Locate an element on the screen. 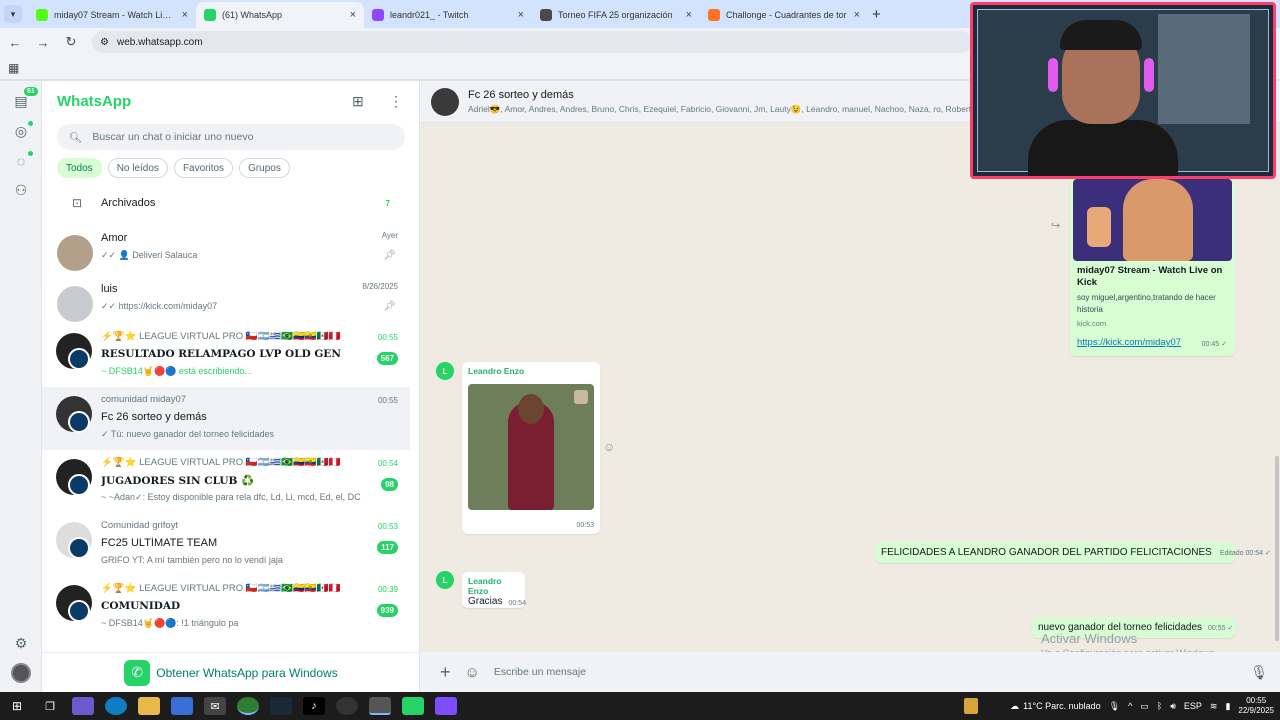 Image resolution: width=1280 pixels, height=720 pixels. bluetooth-icon: ᛒ is located at coordinates (1159, 706).